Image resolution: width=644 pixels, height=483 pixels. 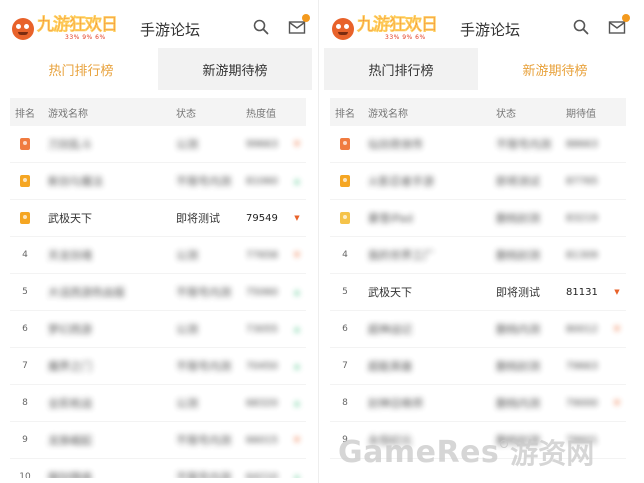 I want to click on game-name: 暴雪iPad, so click(x=428, y=218).